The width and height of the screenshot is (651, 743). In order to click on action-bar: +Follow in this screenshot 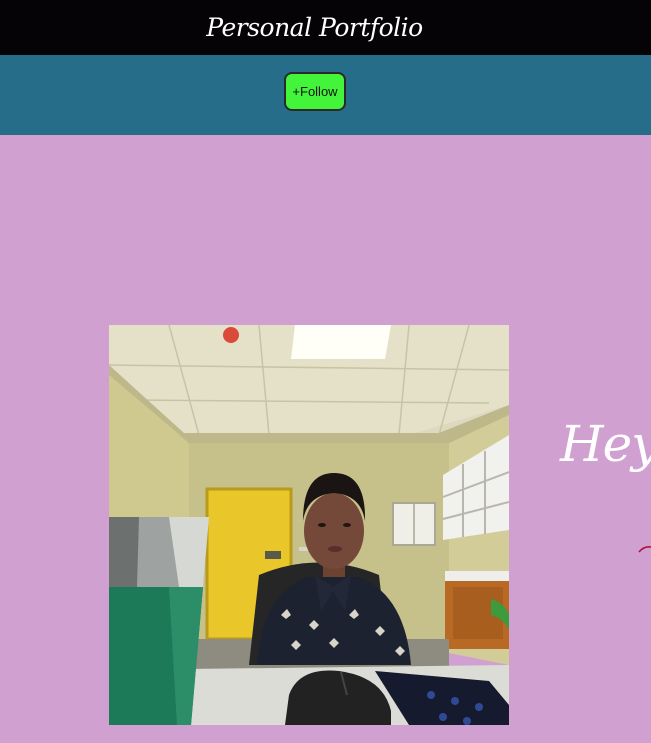, I will do `click(325, 95)`.